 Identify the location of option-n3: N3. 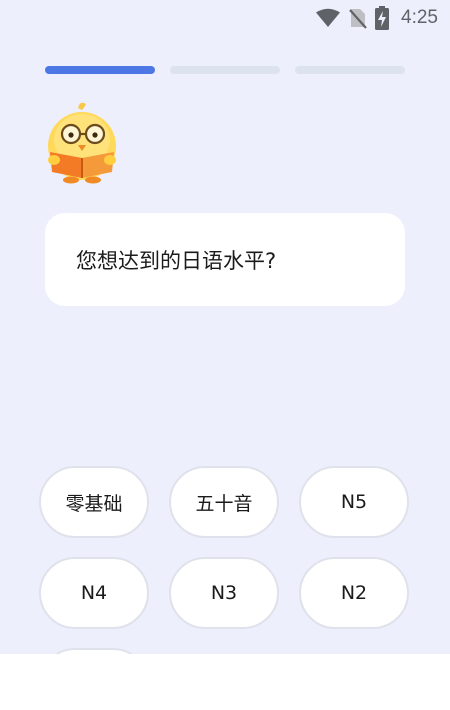
(224, 593).